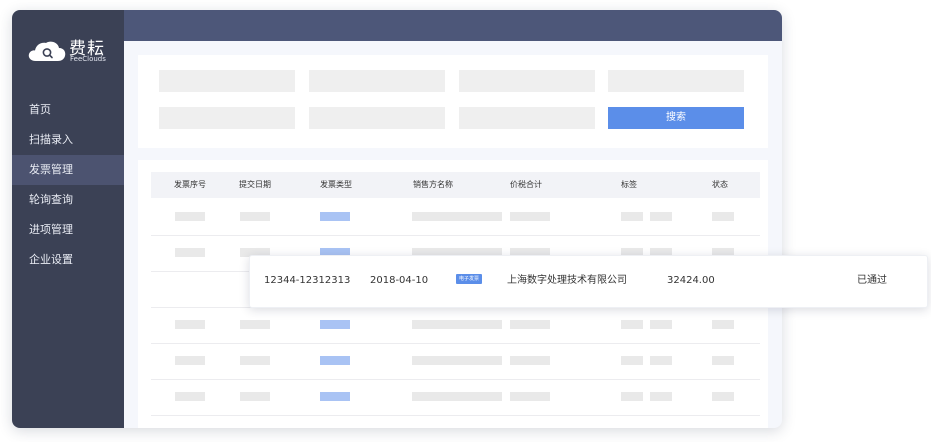 Image resolution: width=931 pixels, height=442 pixels. I want to click on sidebar-item-polling-query: 轮询查询, so click(68, 200).